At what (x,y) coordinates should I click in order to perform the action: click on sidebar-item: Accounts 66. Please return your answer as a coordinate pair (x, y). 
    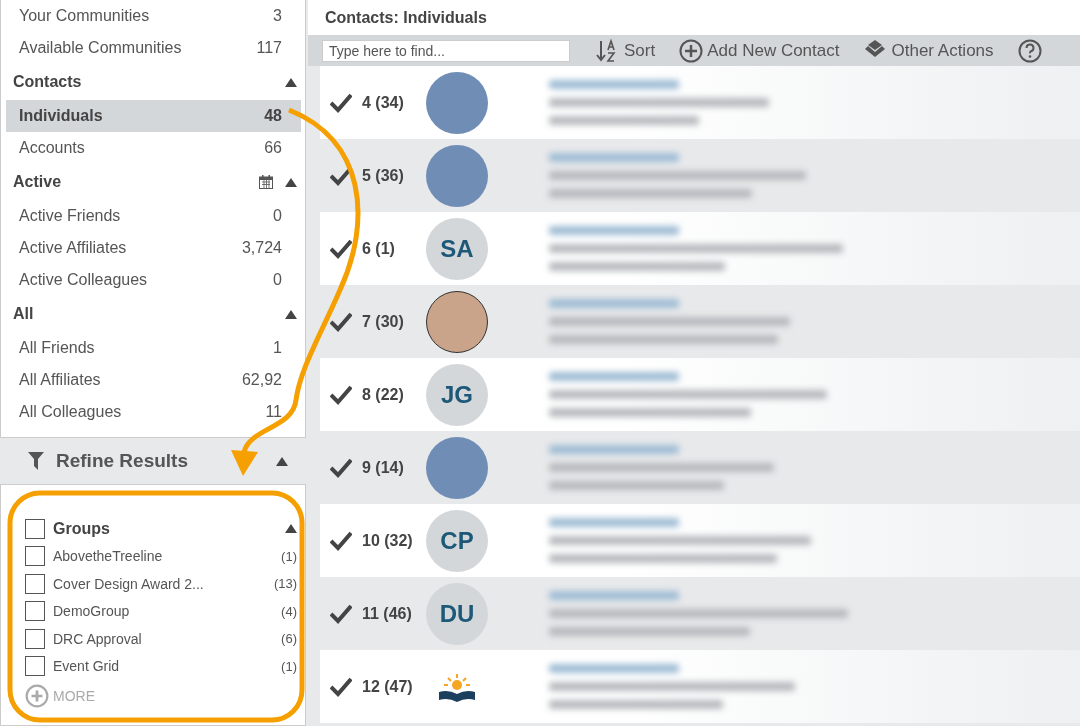
    Looking at the image, I should click on (153, 148).